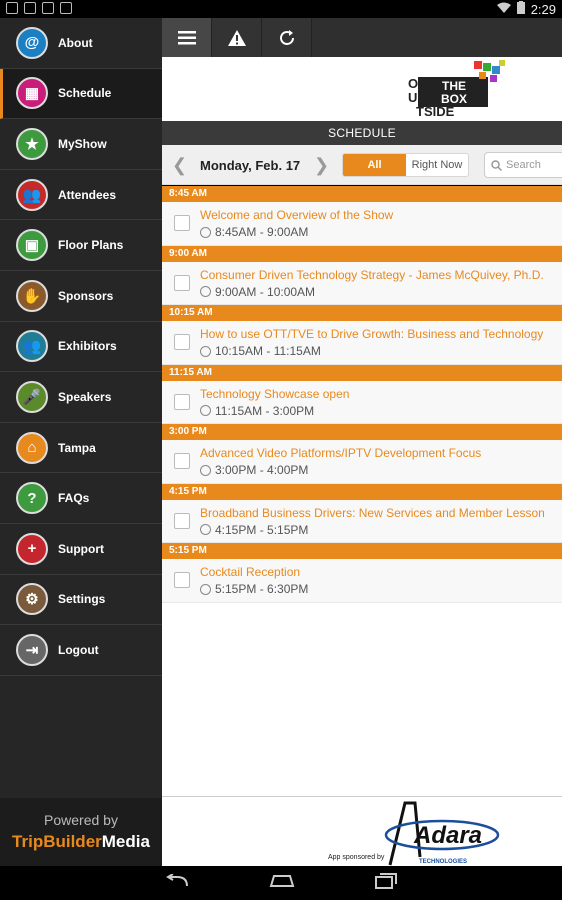  What do you see at coordinates (523, 165) in the screenshot?
I see `search-input: Search` at bounding box center [523, 165].